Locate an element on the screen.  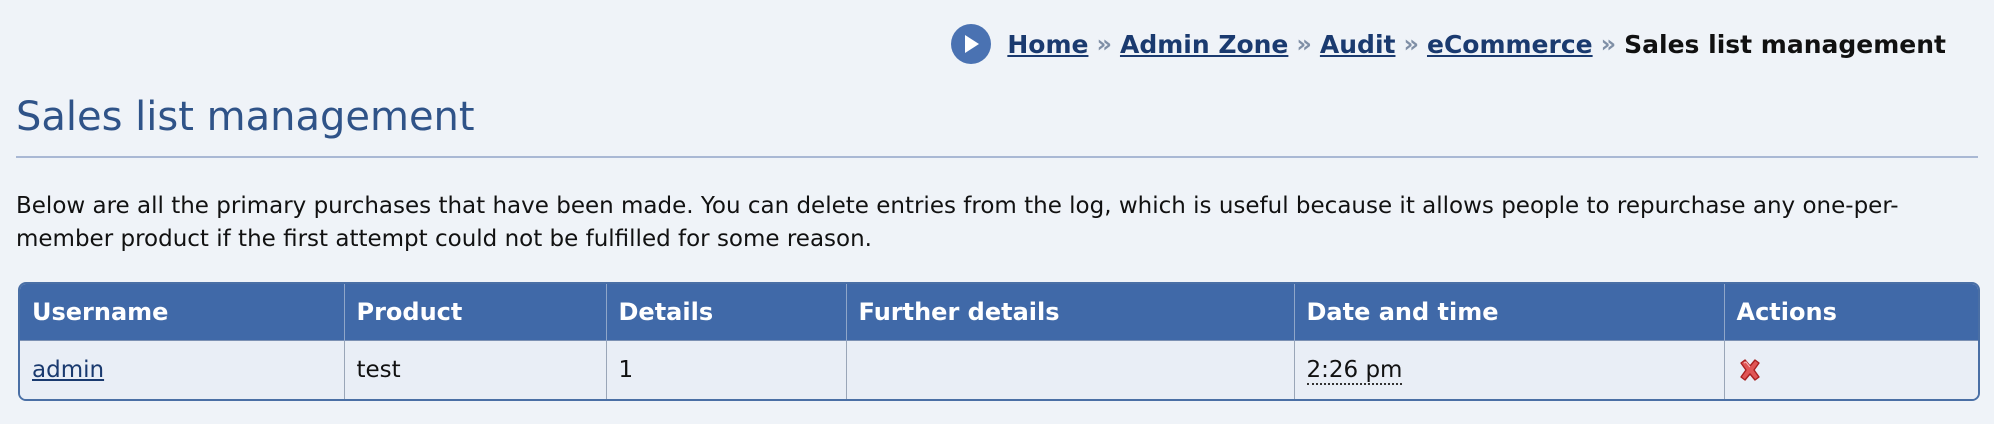
breadcrumb-link-admin-zone: Admin Zone is located at coordinates (1204, 44).